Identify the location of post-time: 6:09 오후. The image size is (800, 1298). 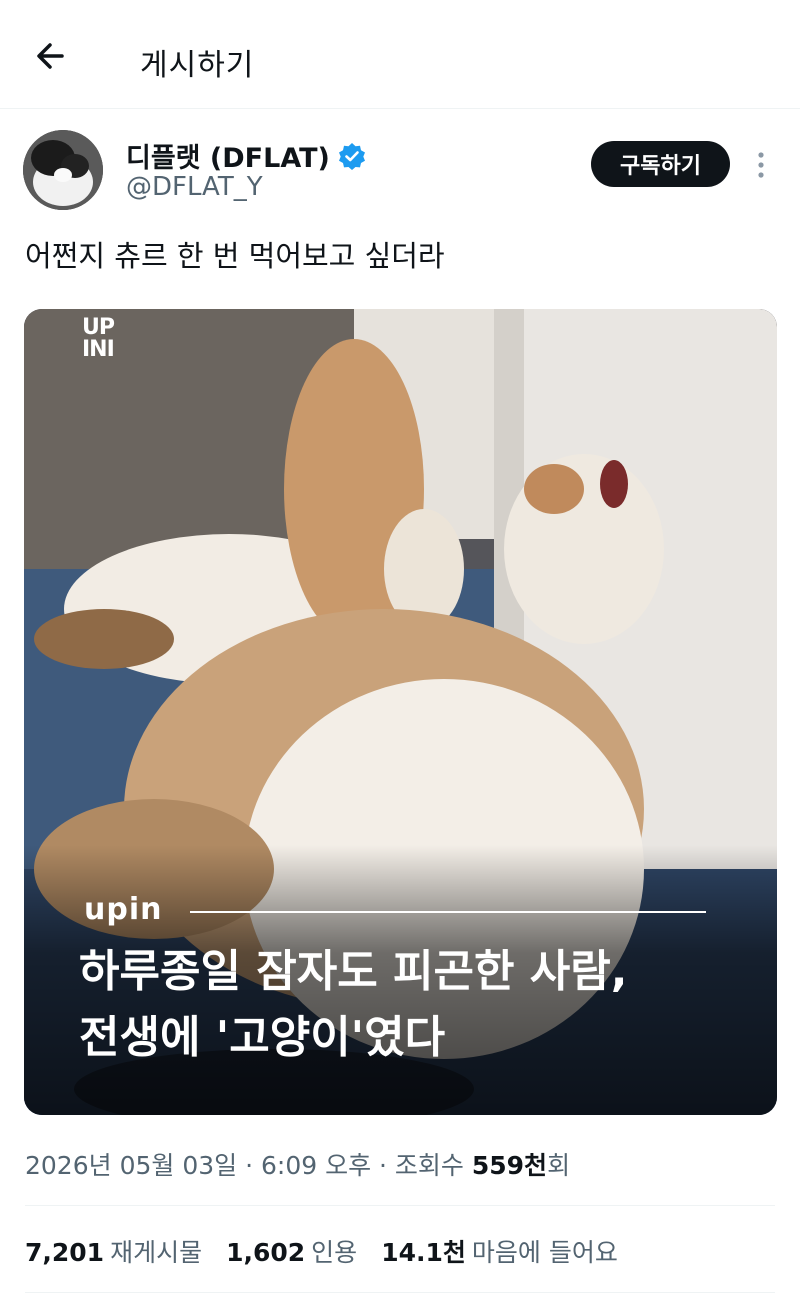
(316, 1165).